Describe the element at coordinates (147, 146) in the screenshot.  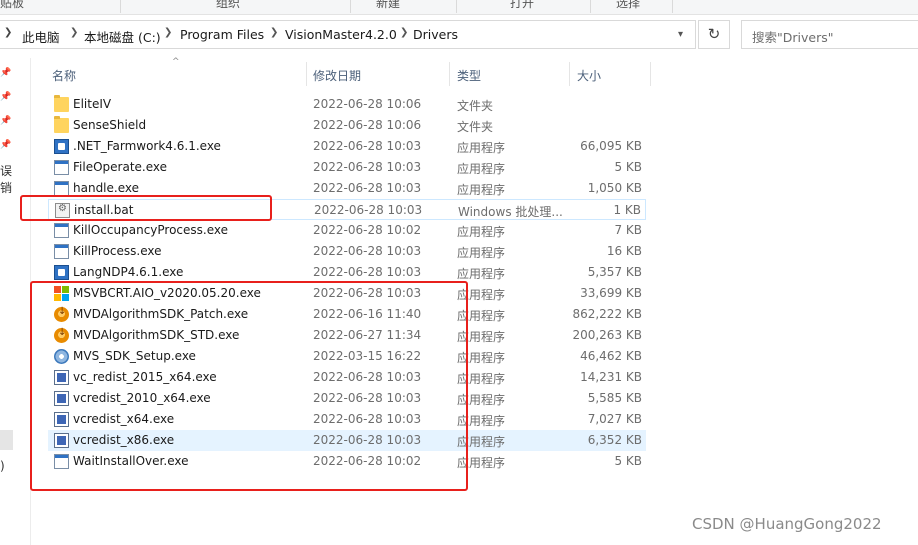
I see `file-name: .NET_Farmwork4.6.1.exe` at that location.